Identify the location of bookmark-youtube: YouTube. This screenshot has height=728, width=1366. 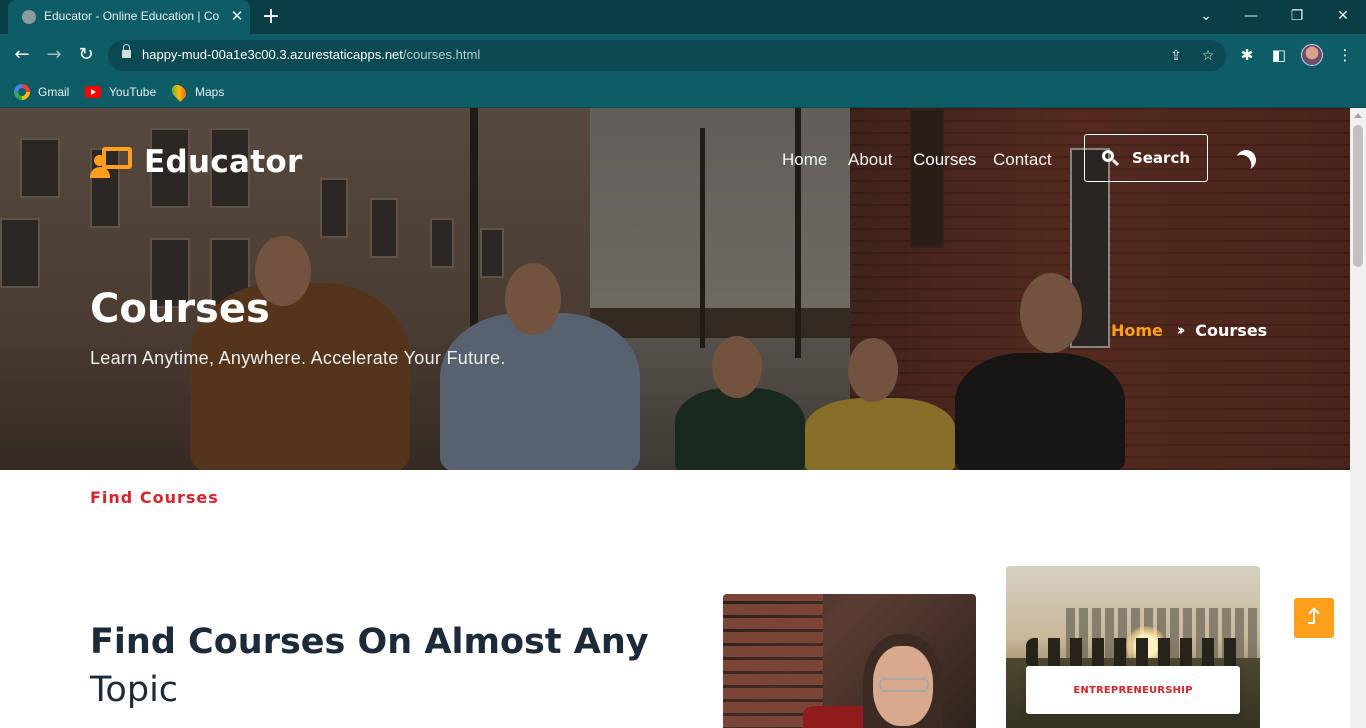
(120, 92).